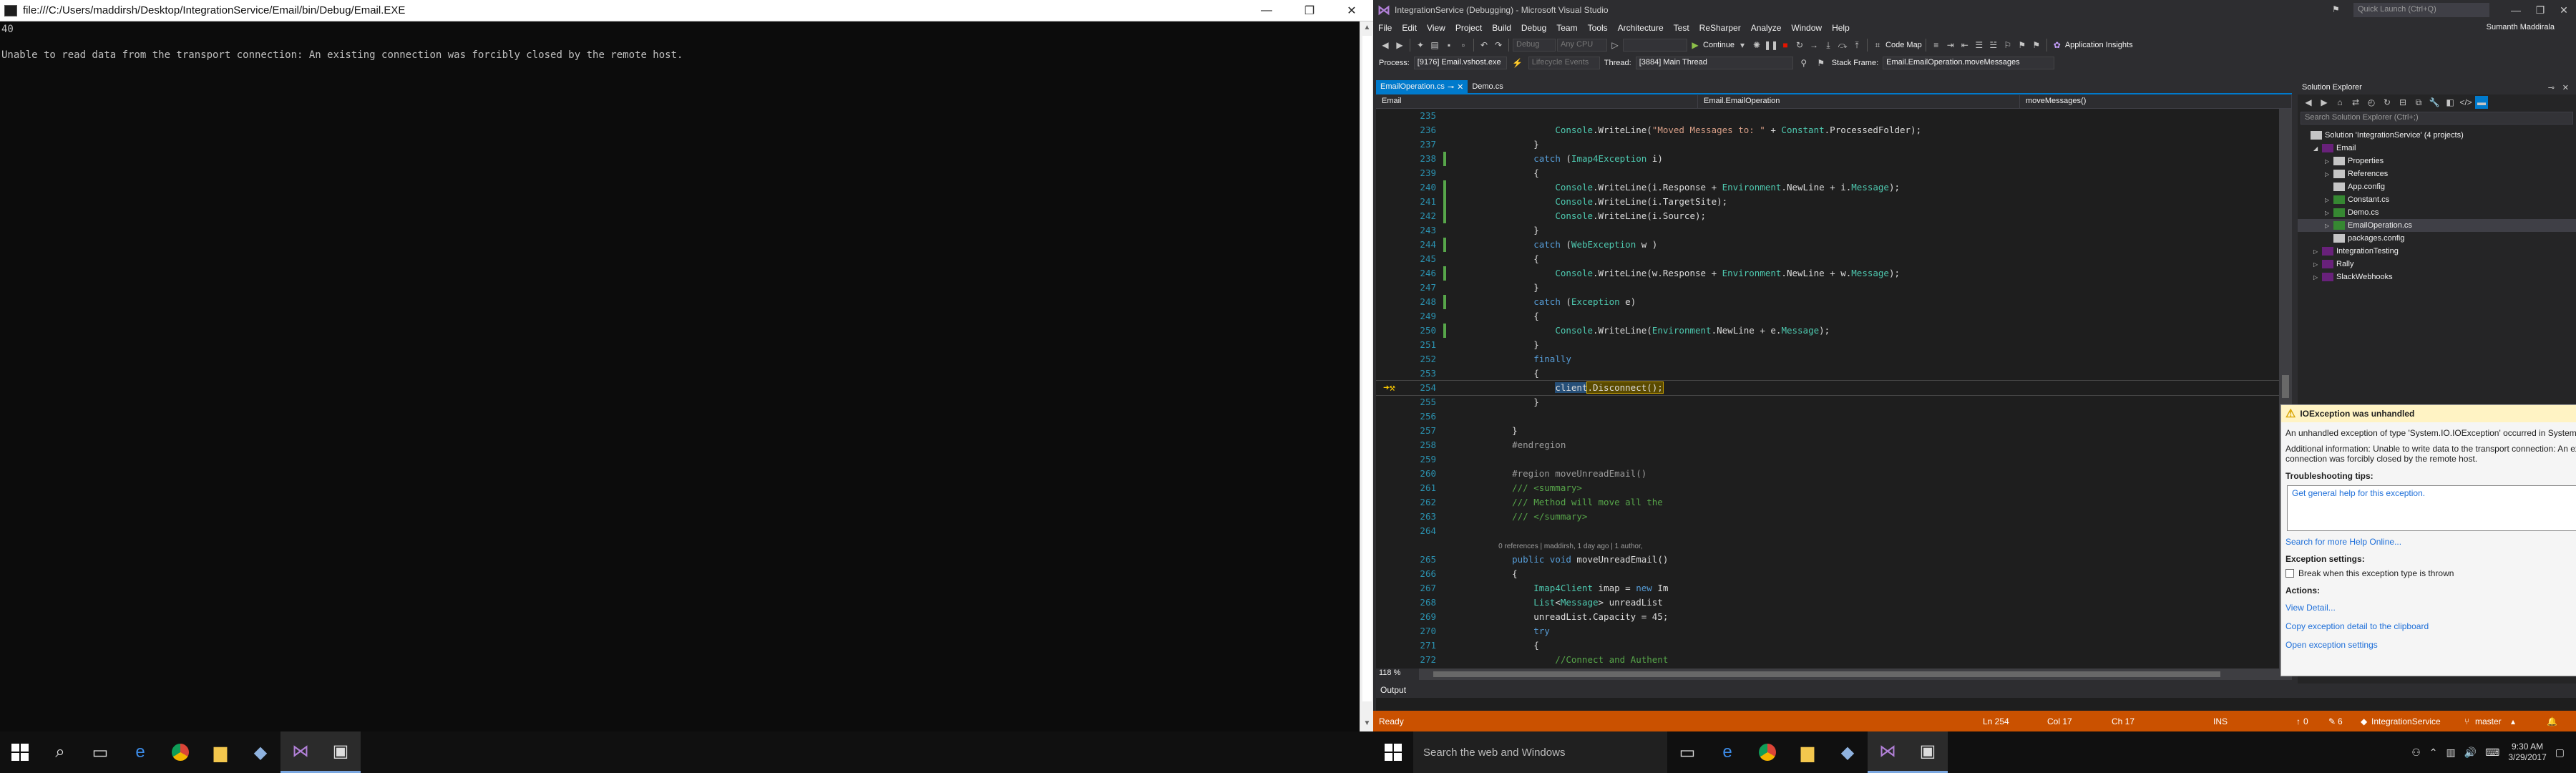 Image resolution: width=2576 pixels, height=773 pixels. What do you see at coordinates (1422, 86) in the screenshot?
I see `tab-emailoperation: EmailOperation.cs ⊸ ✕` at bounding box center [1422, 86].